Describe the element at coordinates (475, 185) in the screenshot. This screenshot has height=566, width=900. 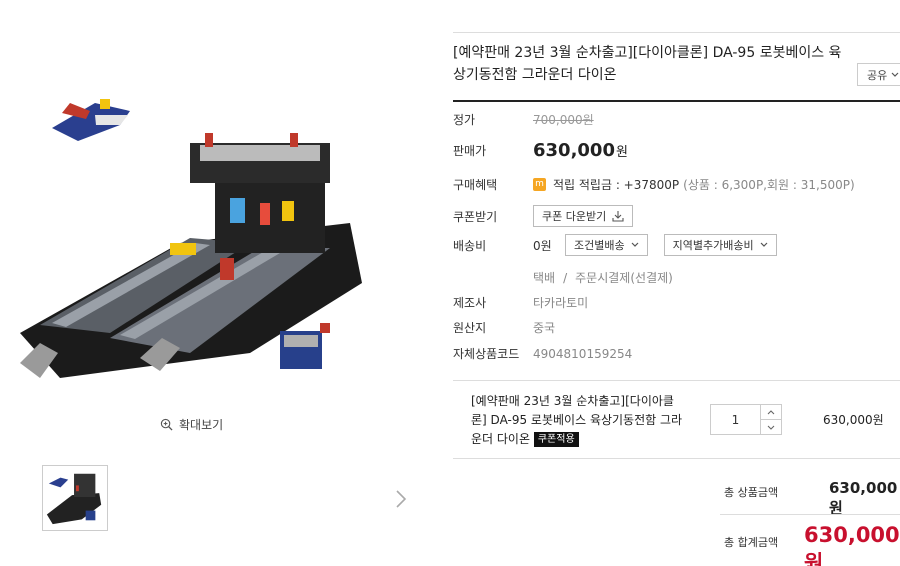
I see `benefit-label: 구매혜택` at that location.